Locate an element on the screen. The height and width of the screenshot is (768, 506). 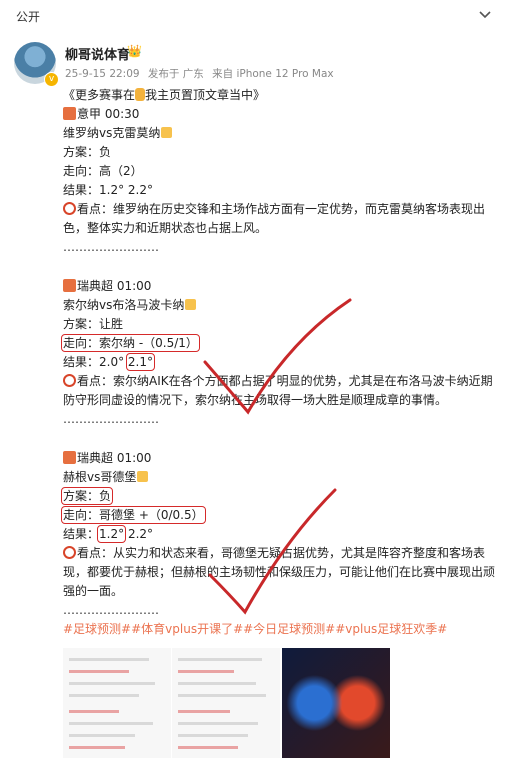
match1-league-text: 意甲 00:30 is located at coordinates (108, 114).